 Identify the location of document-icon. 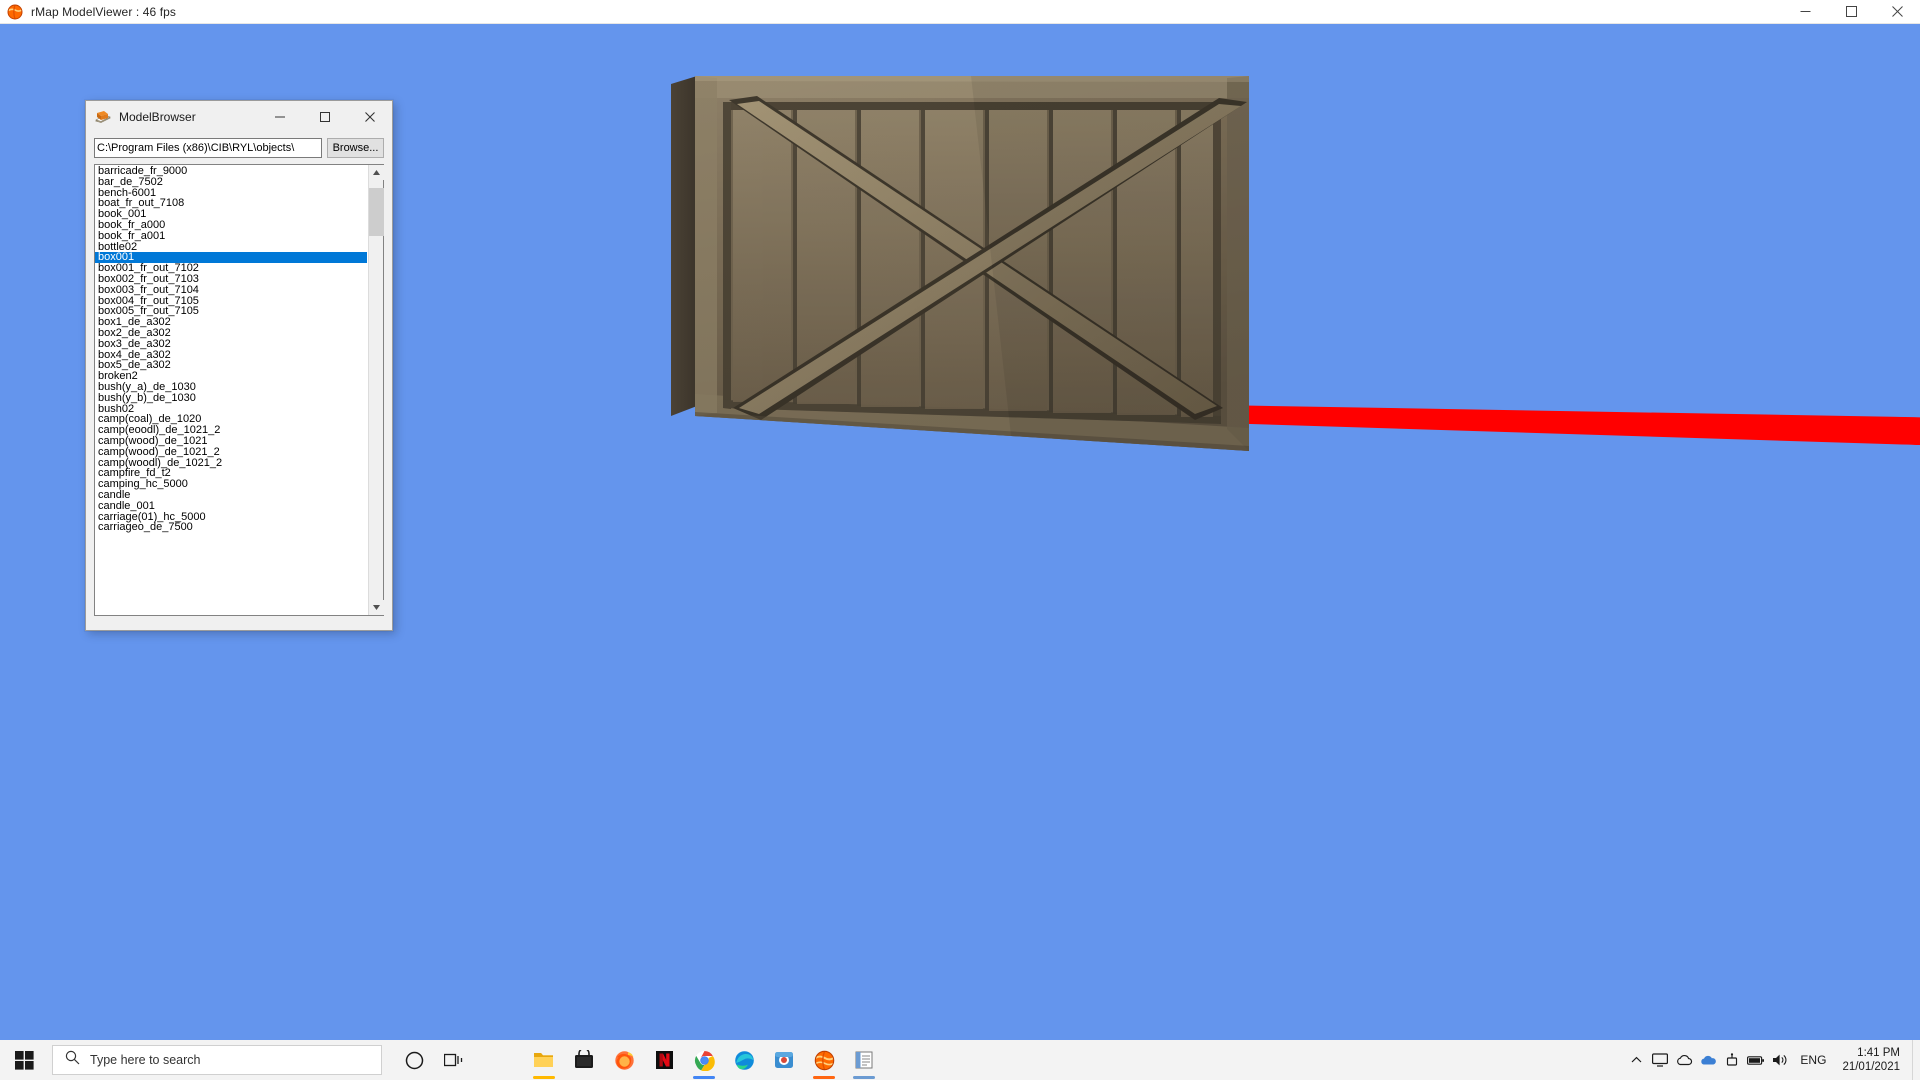
(864, 1060).